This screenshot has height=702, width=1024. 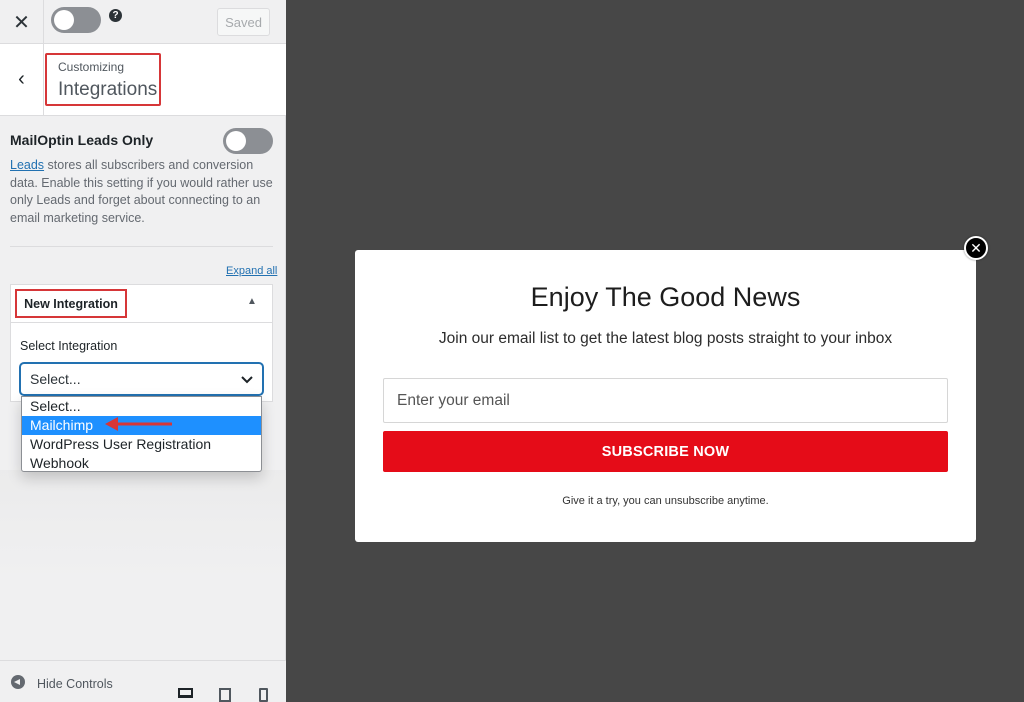 What do you see at coordinates (108, 89) in the screenshot?
I see `section-title: Integrations` at bounding box center [108, 89].